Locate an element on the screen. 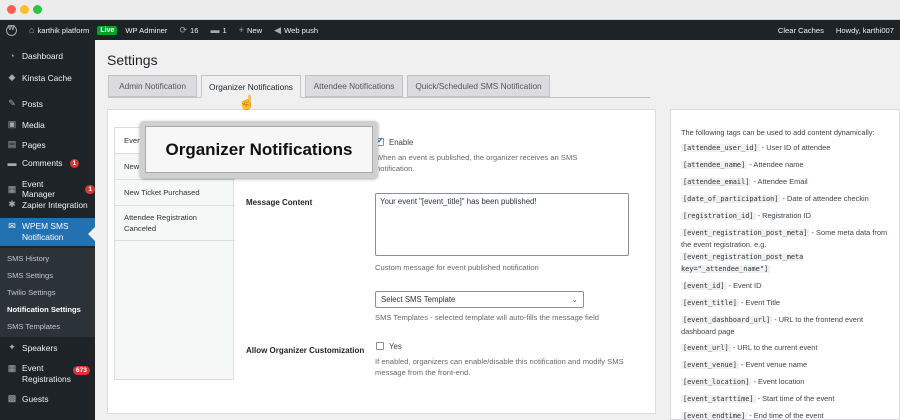 The height and width of the screenshot is (420, 900). pages-icon: ▤ is located at coordinates (12, 144).